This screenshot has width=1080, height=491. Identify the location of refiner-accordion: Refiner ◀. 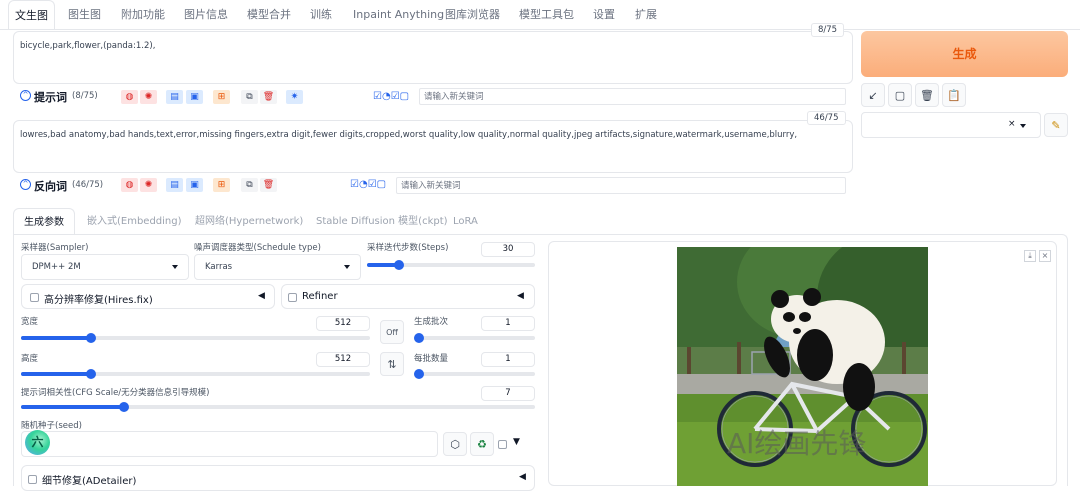
(408, 296).